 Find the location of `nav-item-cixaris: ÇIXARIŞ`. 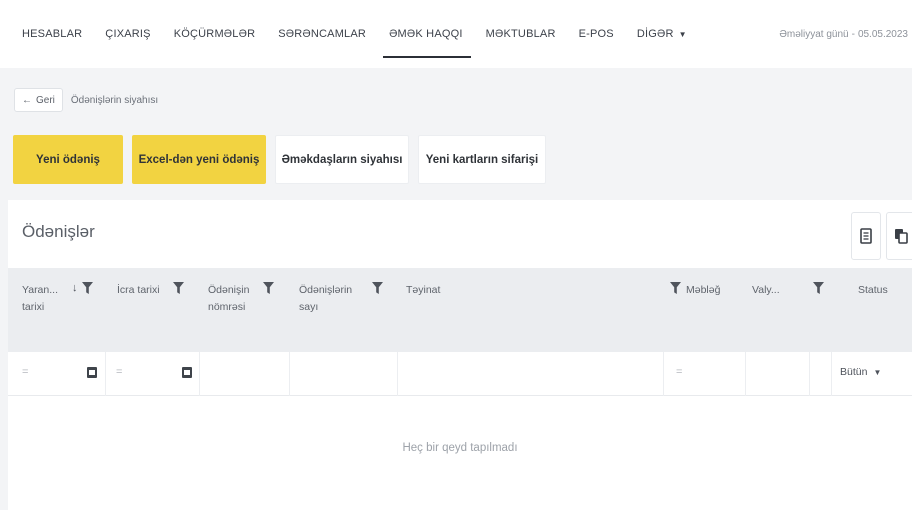

nav-item-cixaris: ÇIXARIŞ is located at coordinates (127, 34).